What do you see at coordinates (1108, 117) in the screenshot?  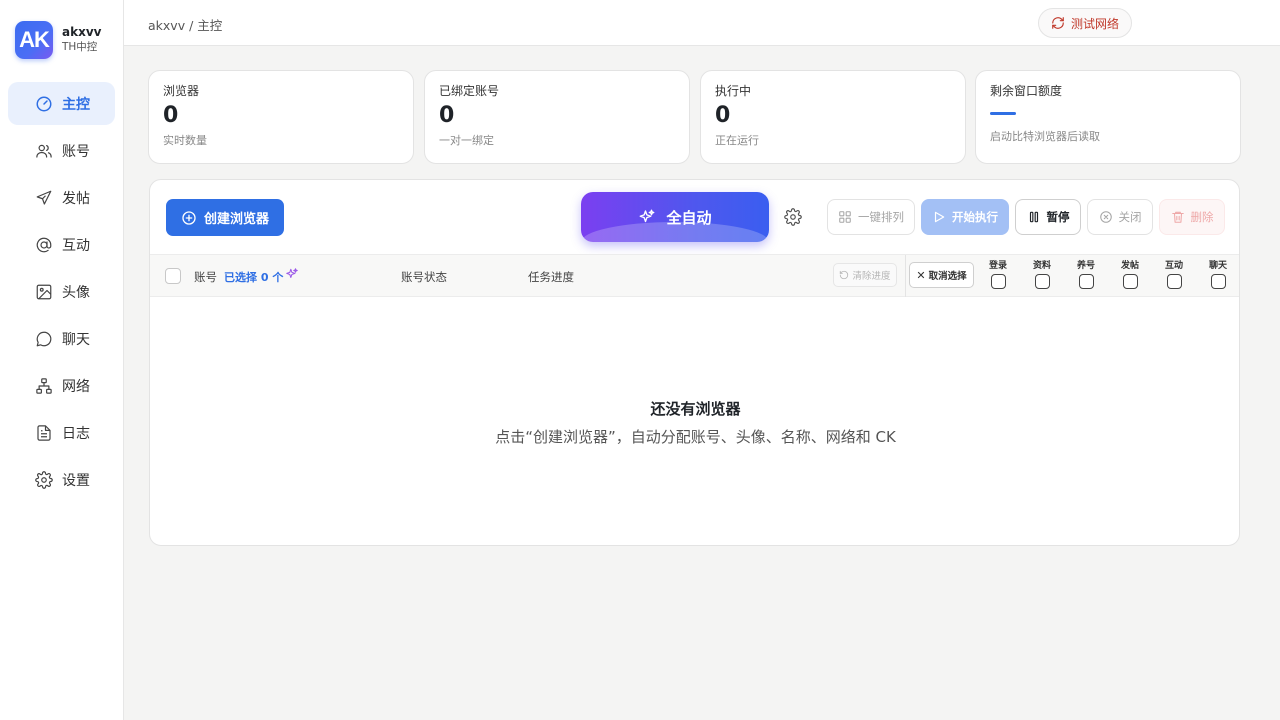 I see `stat-card-window-quota: 剩余窗口额度 启动比特浏览器后读取` at bounding box center [1108, 117].